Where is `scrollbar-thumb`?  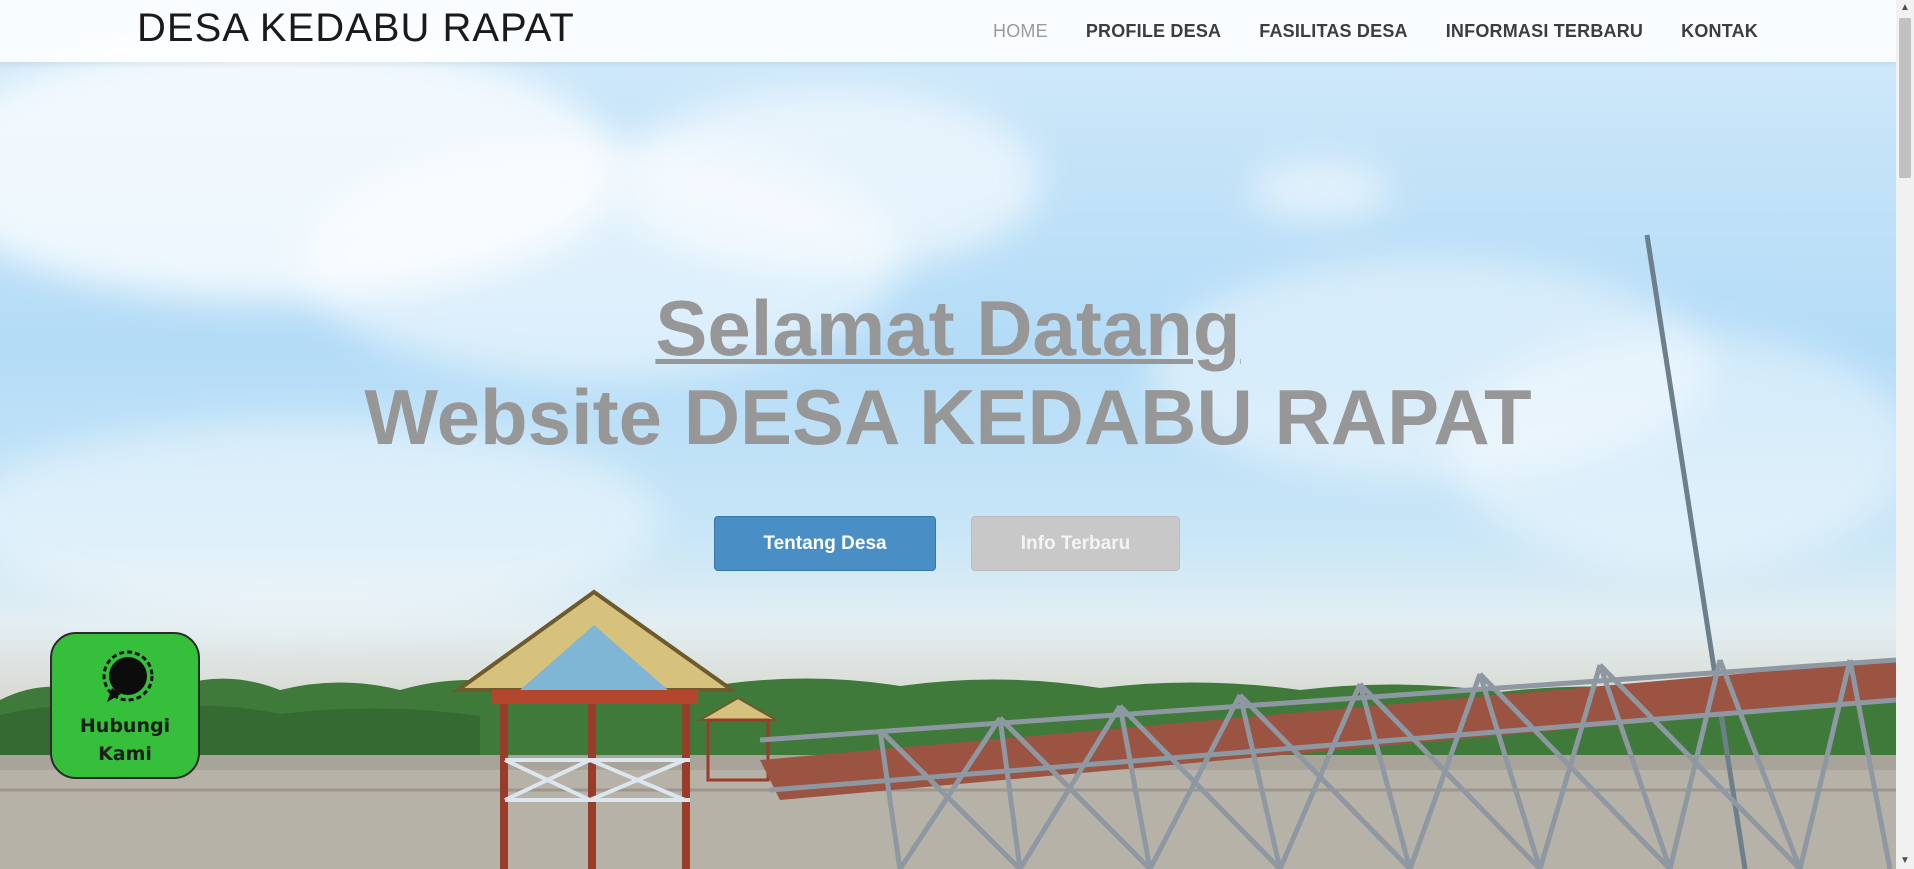 scrollbar-thumb is located at coordinates (1905, 98).